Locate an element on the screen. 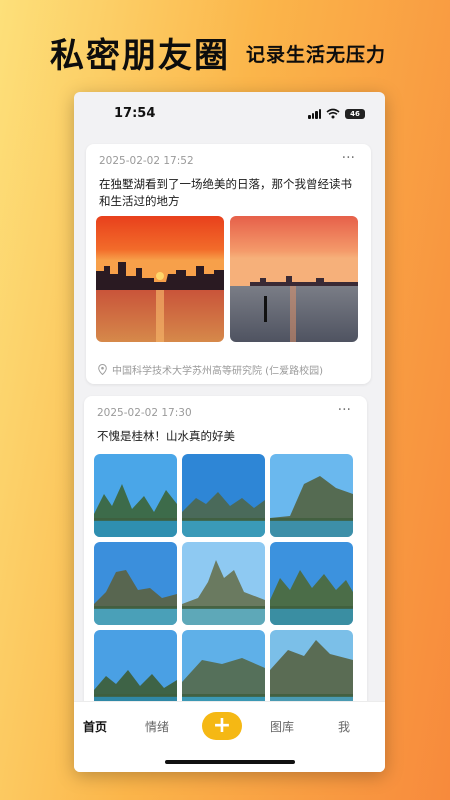  tab-mood: 情绪 is located at coordinates (157, 726).